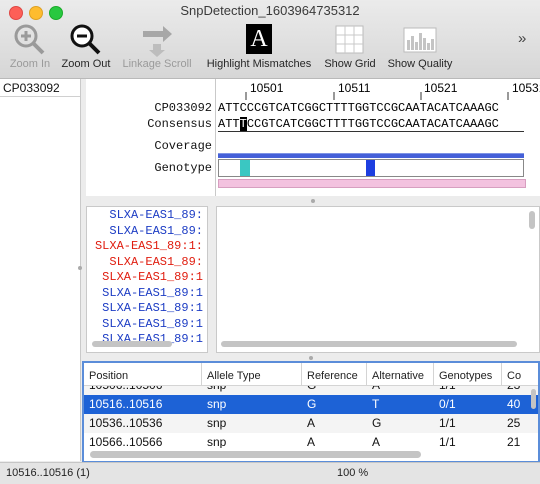 The width and height of the screenshot is (540, 484). Describe the element at coordinates (376, 404) in the screenshot. I see `table-cell: T` at that location.